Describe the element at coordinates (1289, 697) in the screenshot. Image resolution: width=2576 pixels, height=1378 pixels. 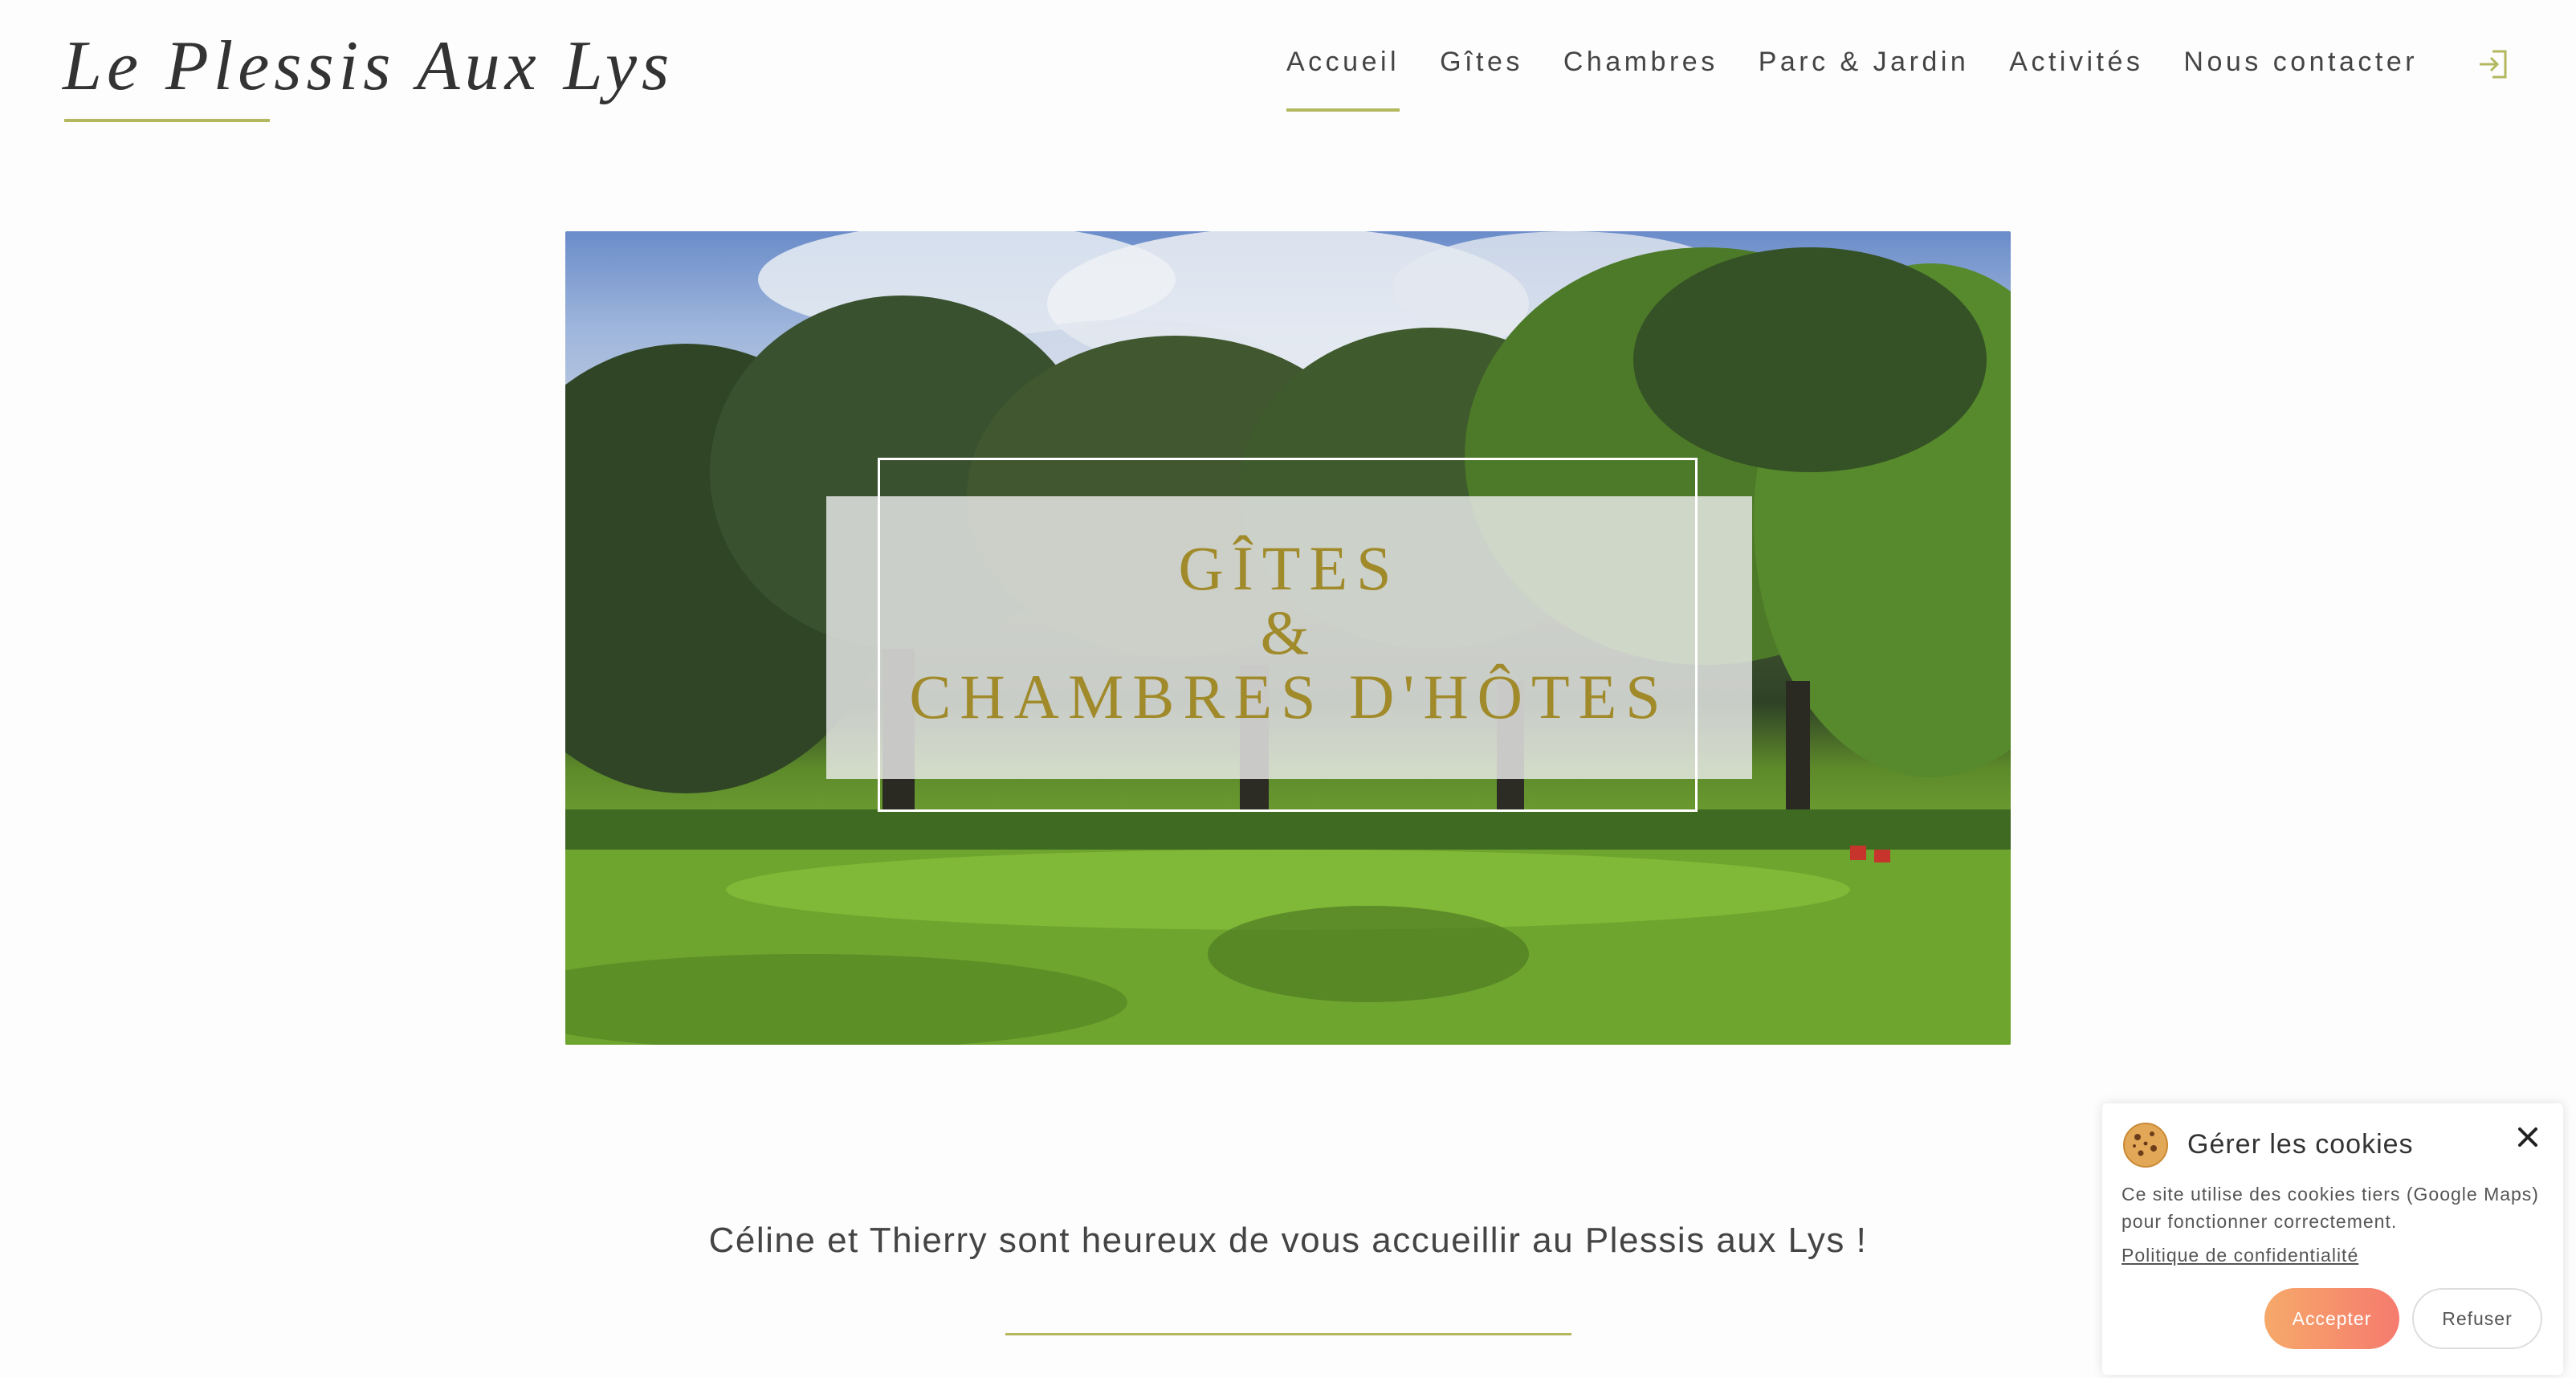
I see `hero-title-line-3: CHAMBRES D'HÔTES` at that location.